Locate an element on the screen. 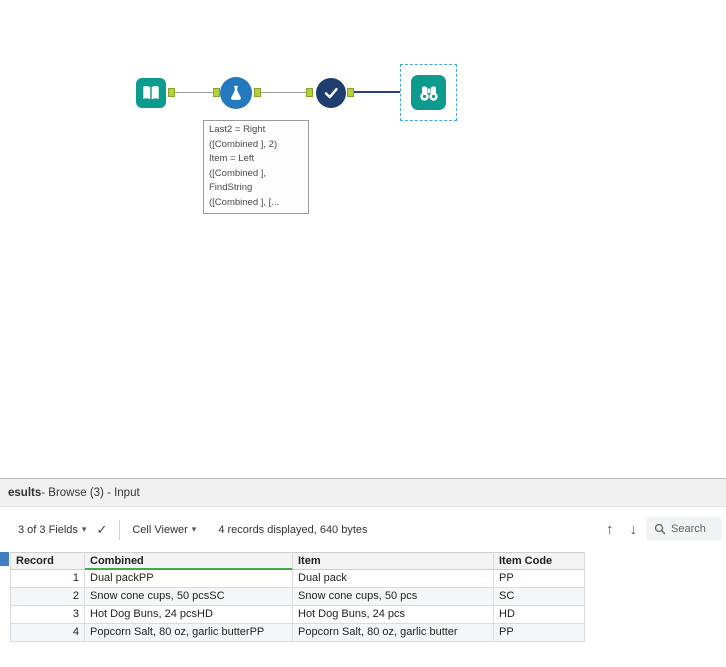  results-panel-header: esults - Browse (3) - Input is located at coordinates (363, 492).